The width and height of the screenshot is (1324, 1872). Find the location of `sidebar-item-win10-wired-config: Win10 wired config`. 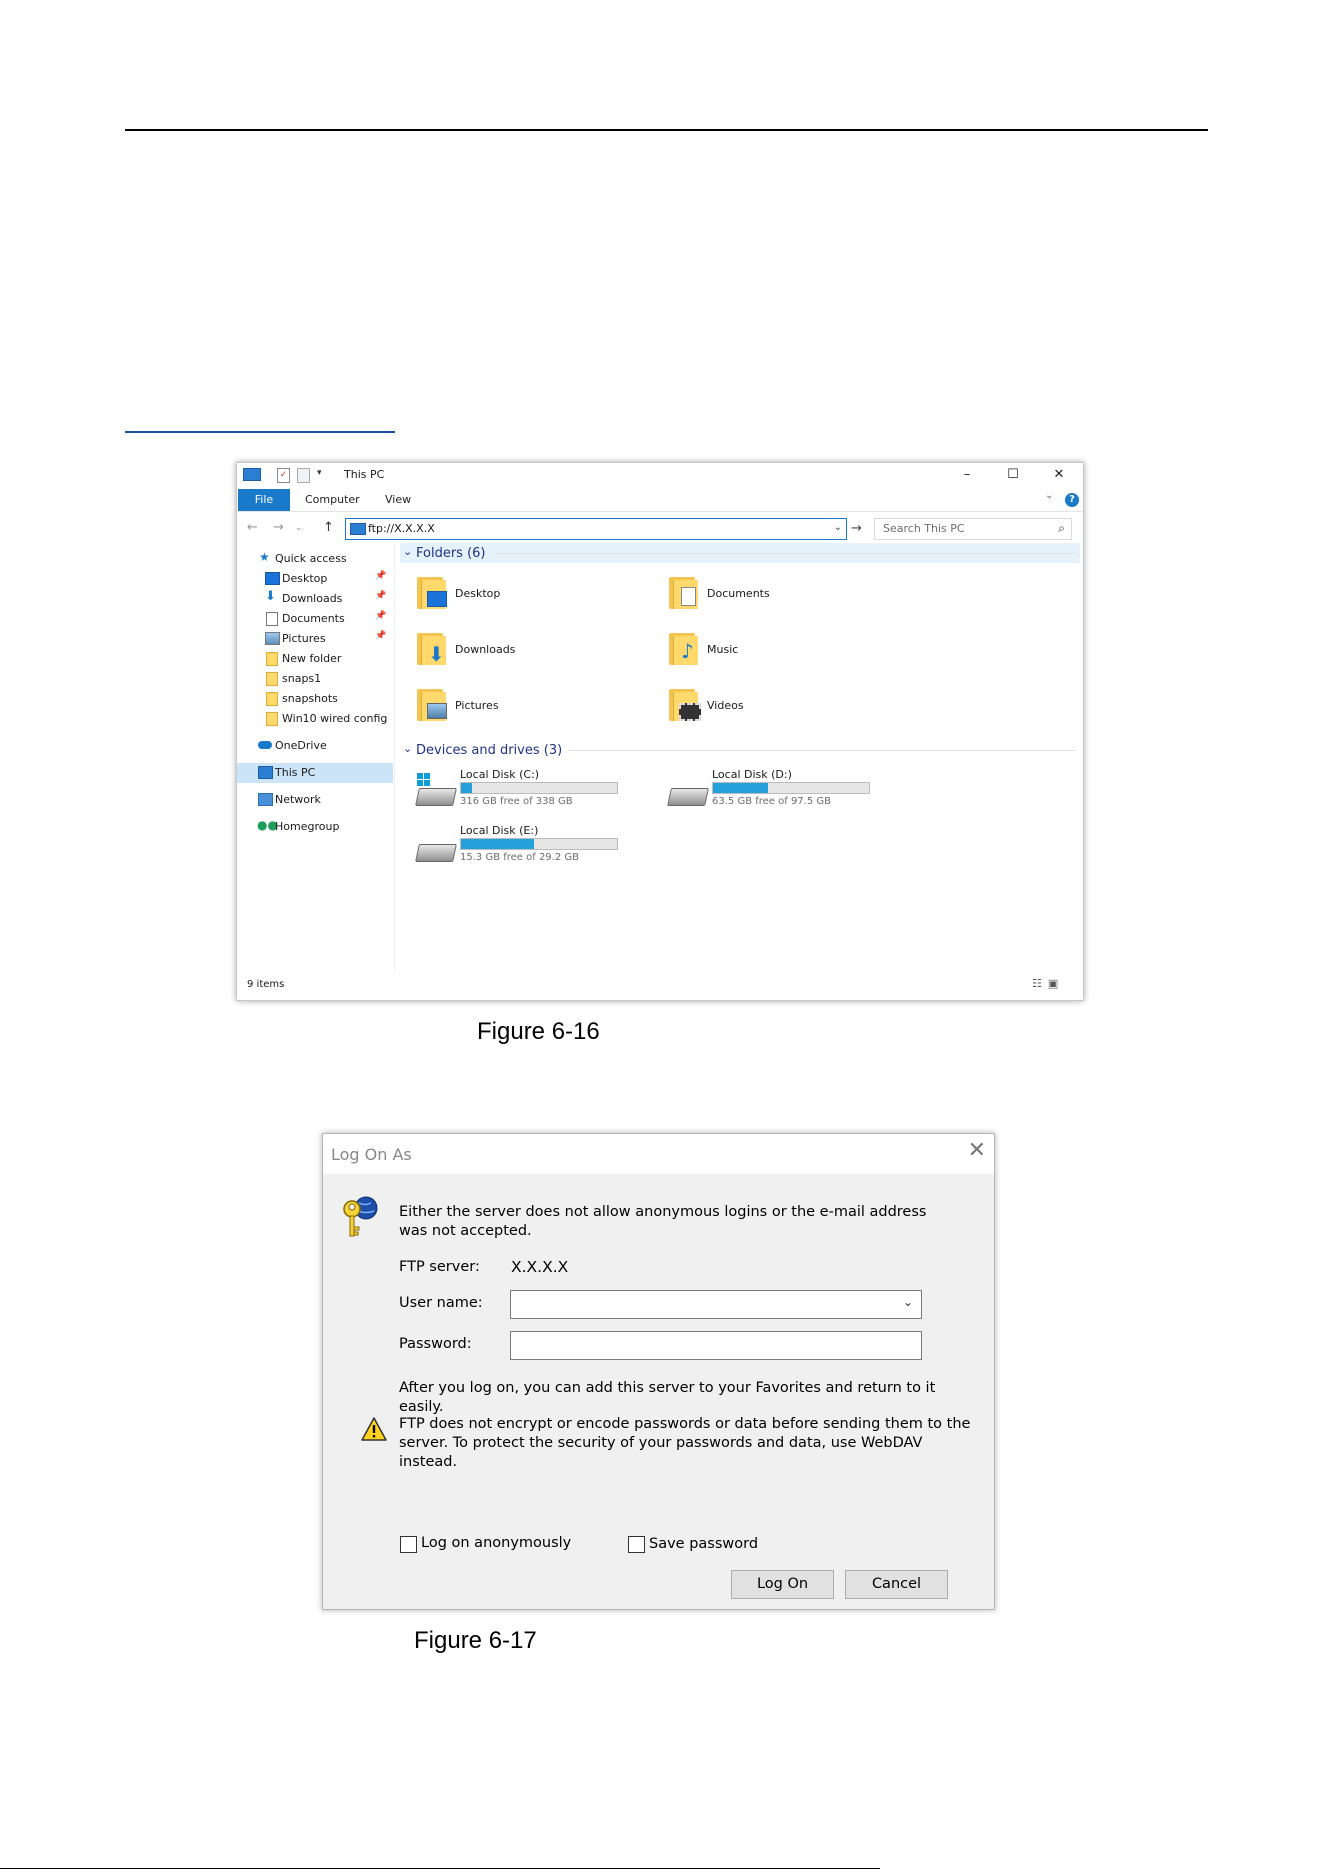

sidebar-item-win10-wired-config: Win10 wired config is located at coordinates (315, 719).